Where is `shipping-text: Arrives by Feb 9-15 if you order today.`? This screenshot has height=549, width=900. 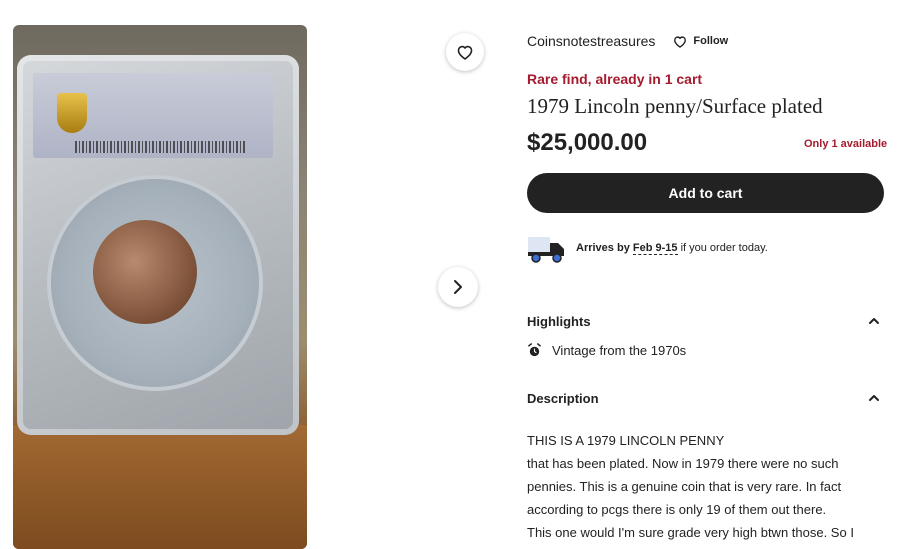
shipping-text: Arrives by Feb 9-15 if you order today. is located at coordinates (672, 248).